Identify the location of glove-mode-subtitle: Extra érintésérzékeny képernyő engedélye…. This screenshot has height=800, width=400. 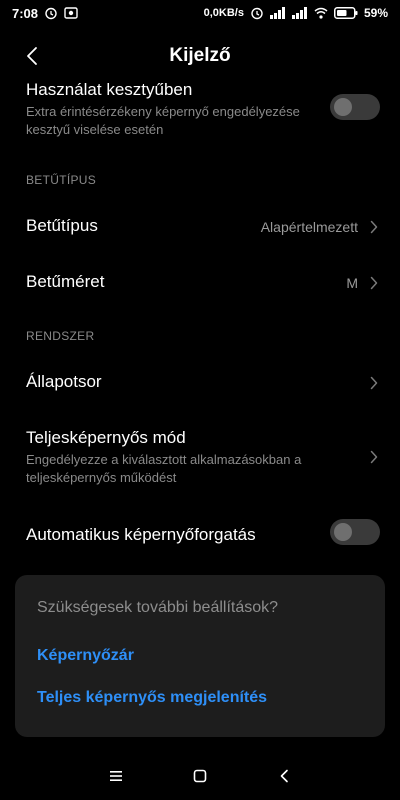
(163, 120).